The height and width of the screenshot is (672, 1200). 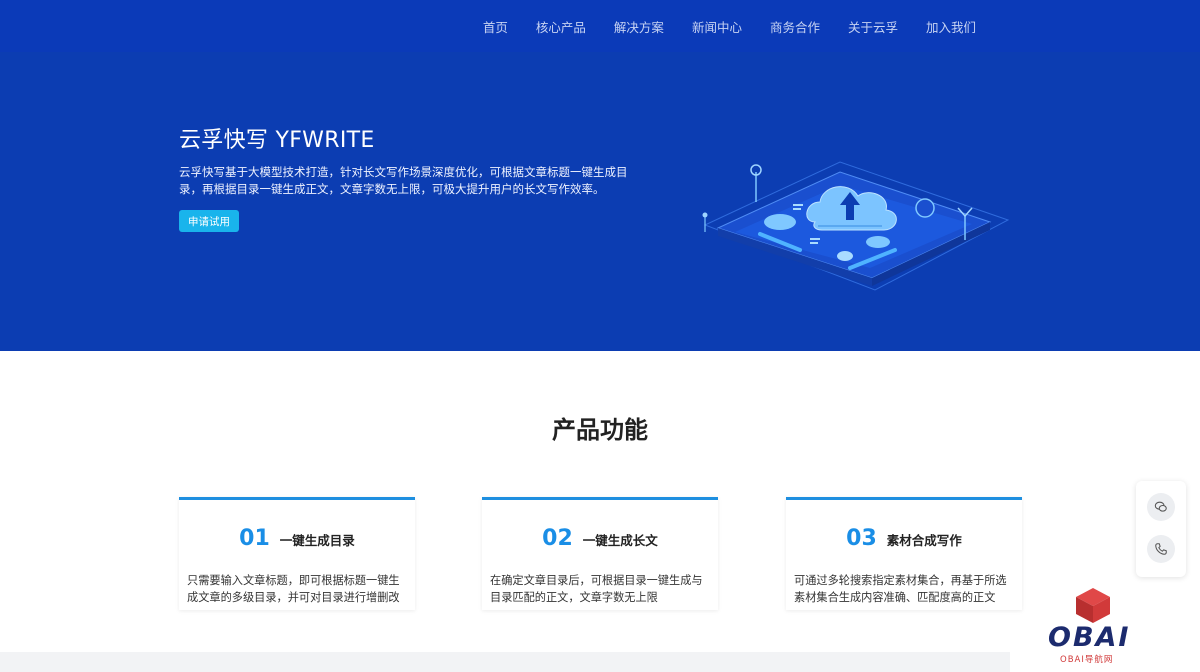 I want to click on apply-trial-button: 申请试用, so click(x=209, y=221).